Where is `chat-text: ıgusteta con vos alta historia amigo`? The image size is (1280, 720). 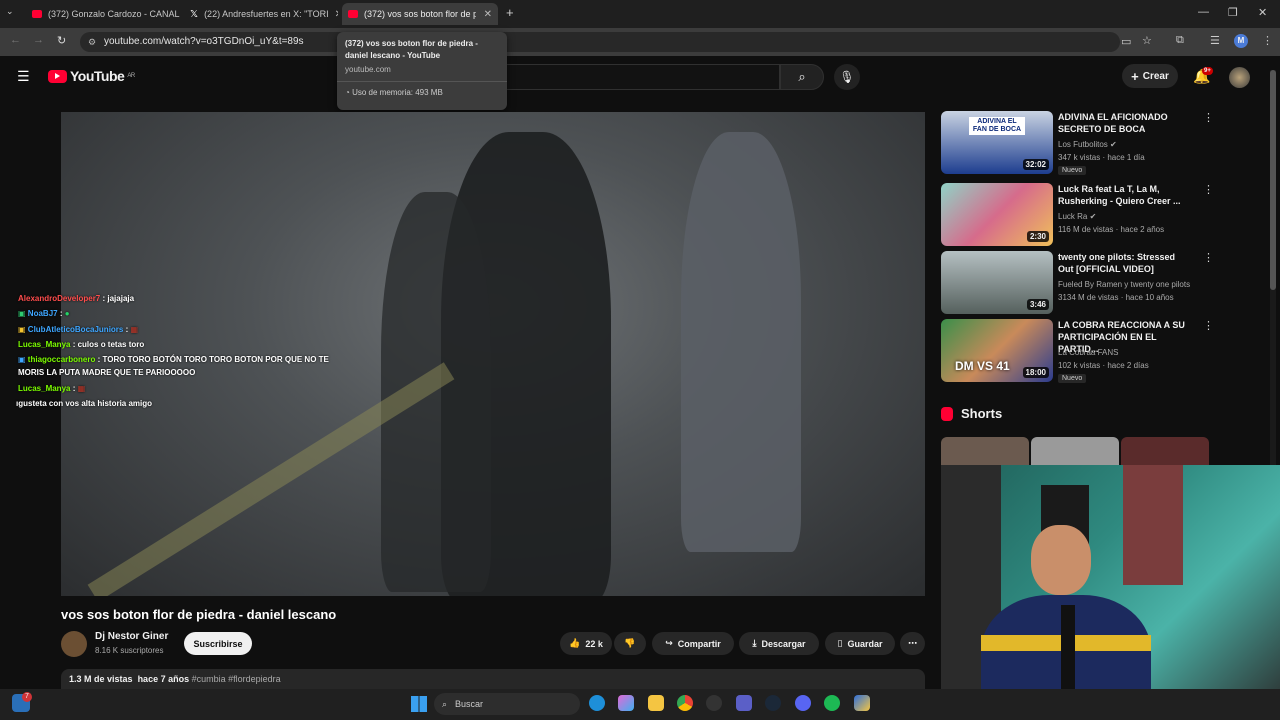
chat-text: ıgusteta con vos alta historia amigo is located at coordinates (84, 403).